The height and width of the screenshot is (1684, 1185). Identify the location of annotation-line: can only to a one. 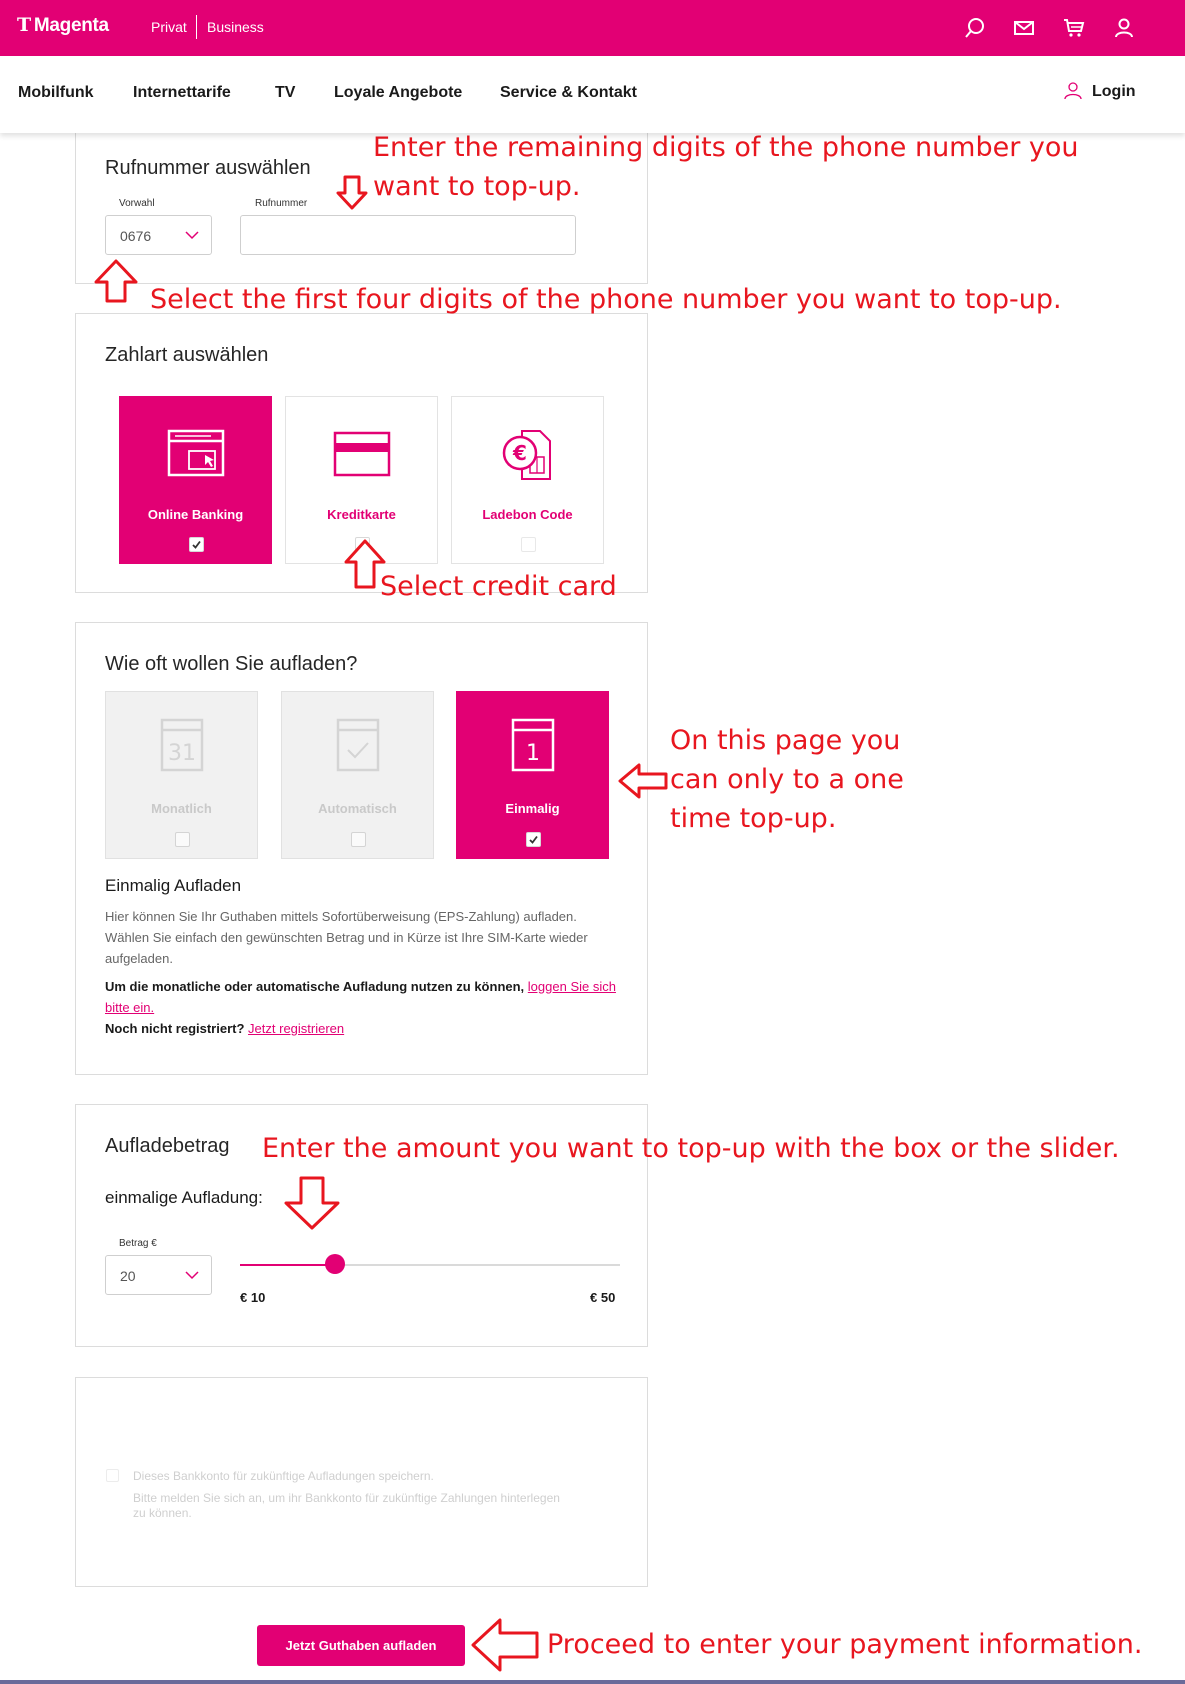
(787, 779).